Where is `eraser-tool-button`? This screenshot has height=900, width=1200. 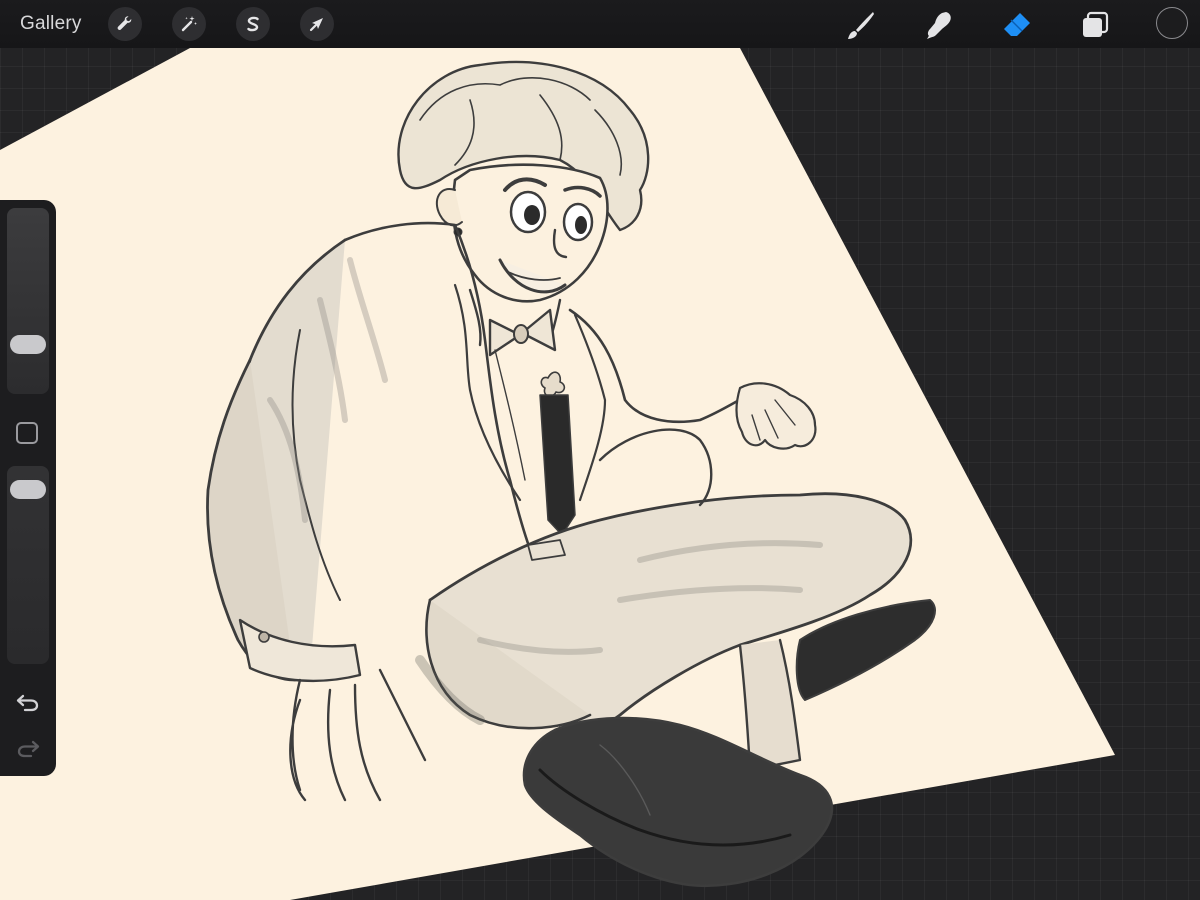
eraser-tool-button is located at coordinates (1017, 25).